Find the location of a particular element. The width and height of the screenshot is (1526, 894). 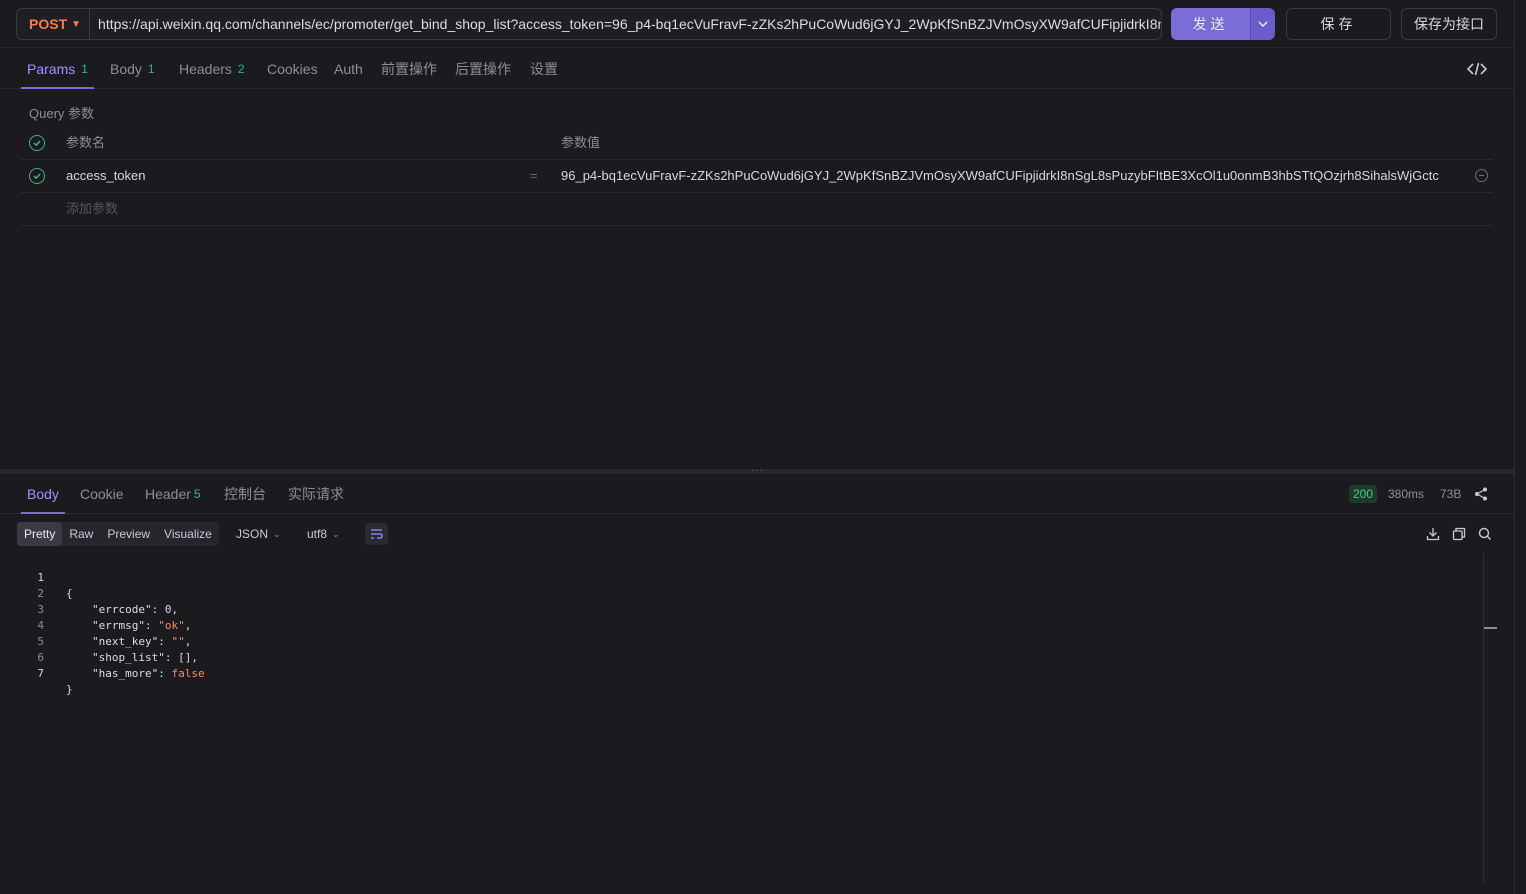

code-line: 2 "errcode": 0, is located at coordinates (99, 593).